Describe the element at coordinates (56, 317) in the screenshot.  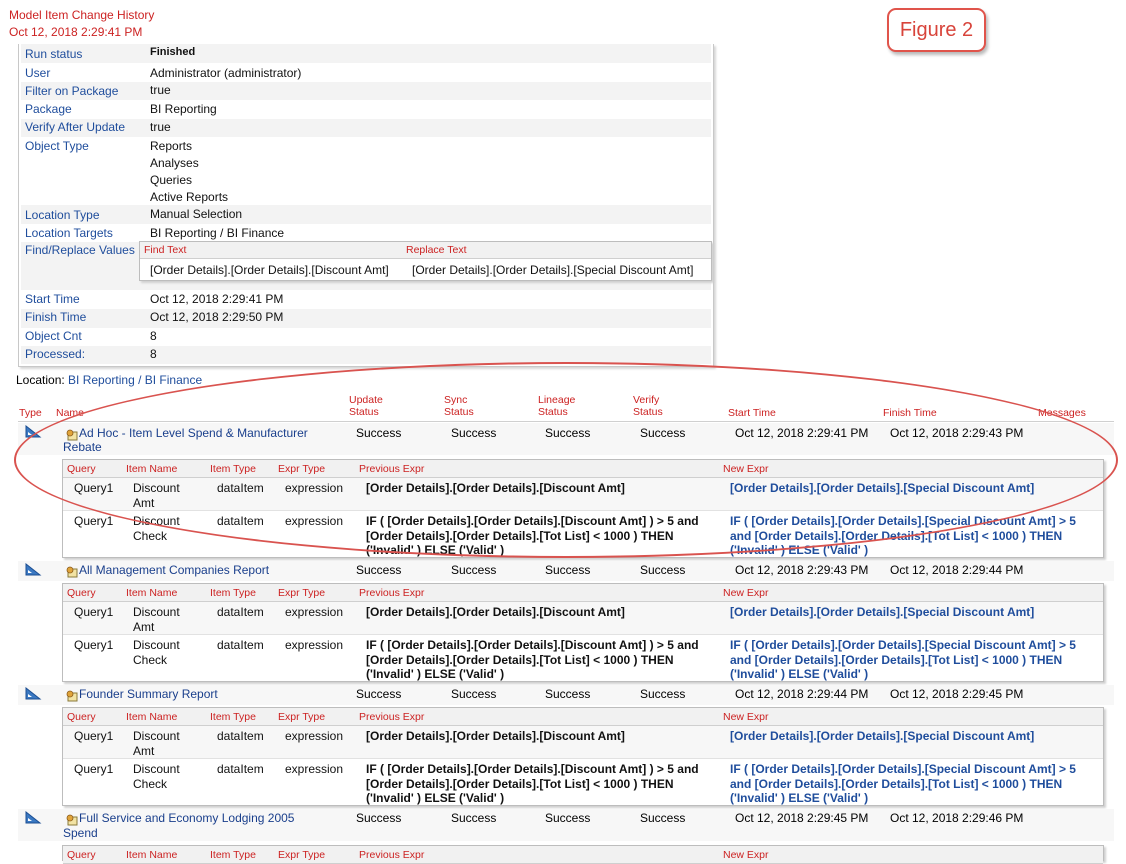
I see `summary-key: Finish Time` at that location.